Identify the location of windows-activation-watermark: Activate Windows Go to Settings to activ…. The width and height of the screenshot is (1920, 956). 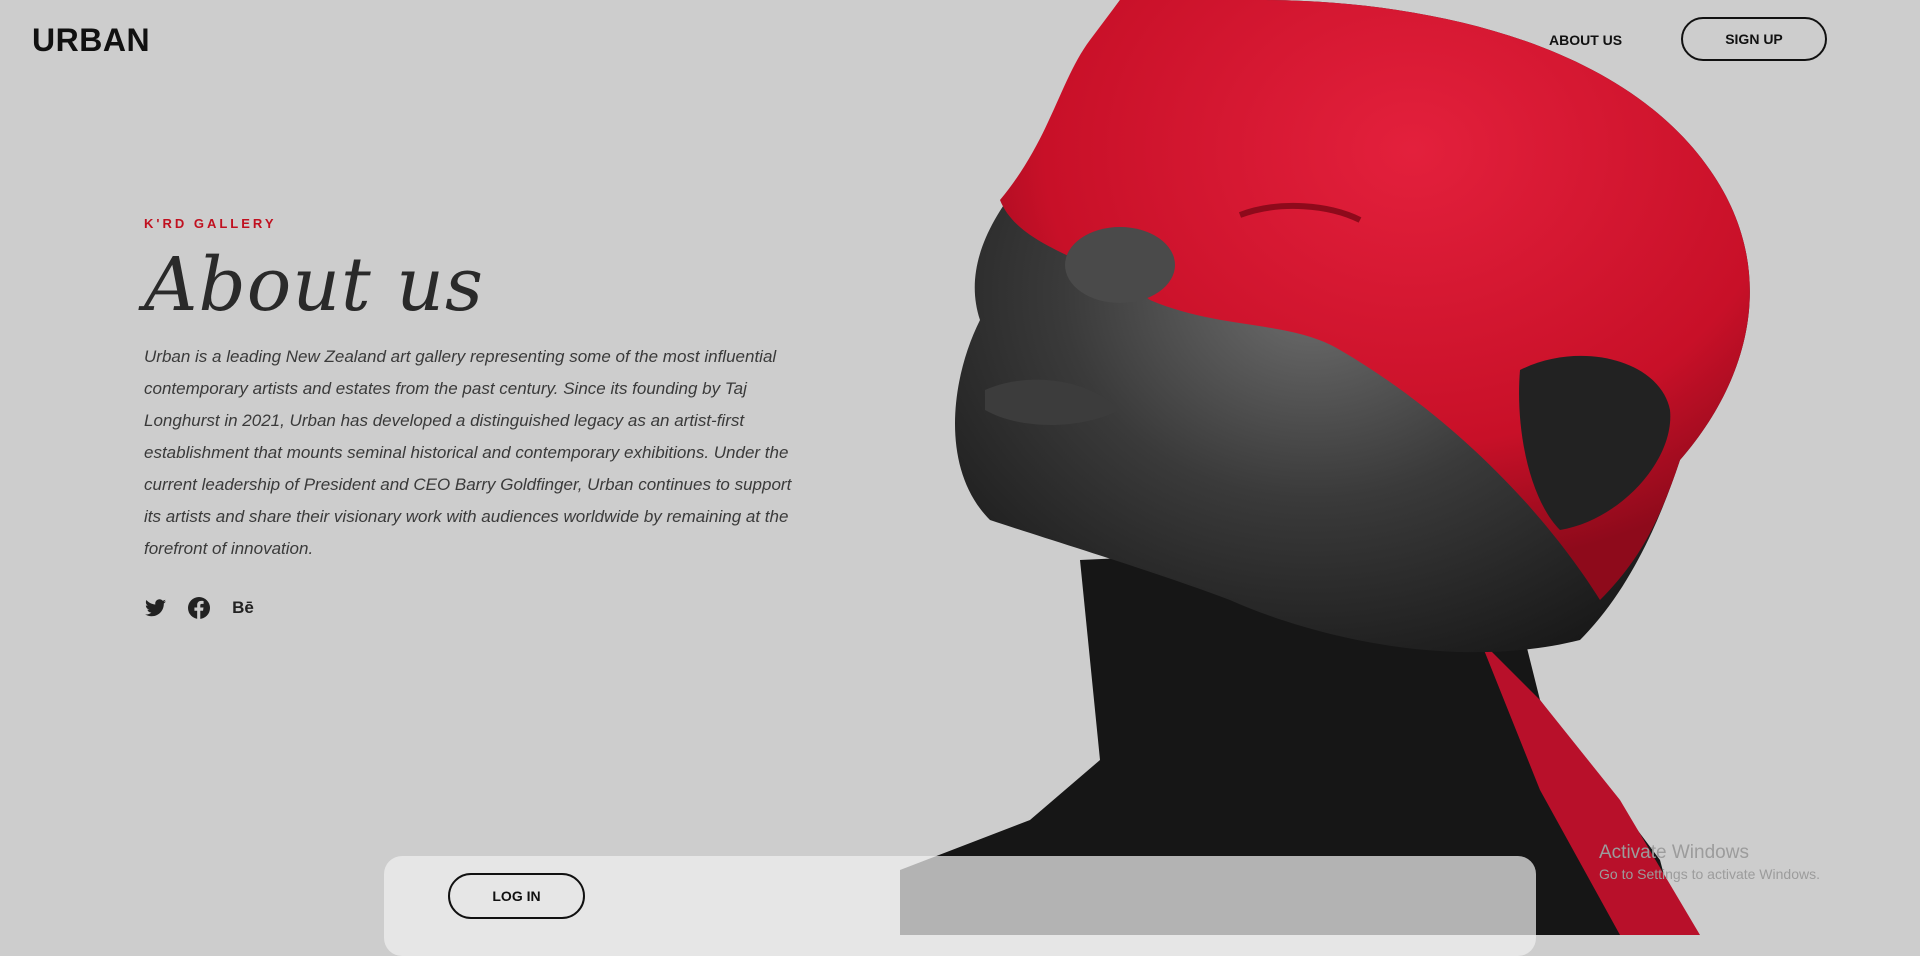
(1709, 862).